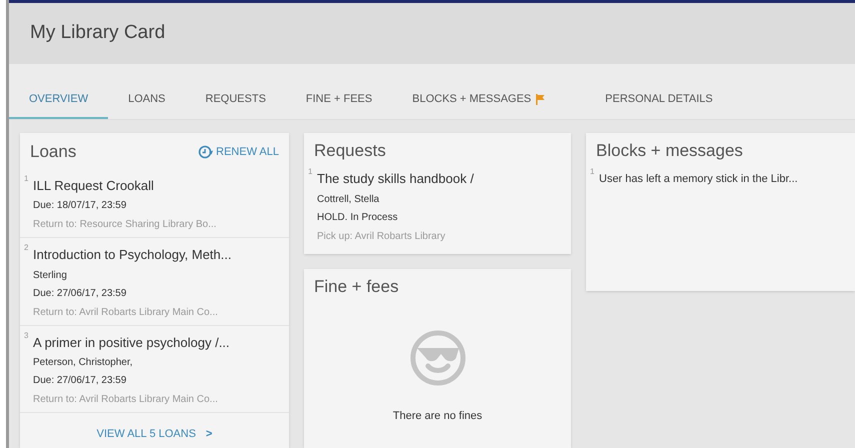 The image size is (855, 448). What do you see at coordinates (27, 336) in the screenshot?
I see `item-number: 3` at bounding box center [27, 336].